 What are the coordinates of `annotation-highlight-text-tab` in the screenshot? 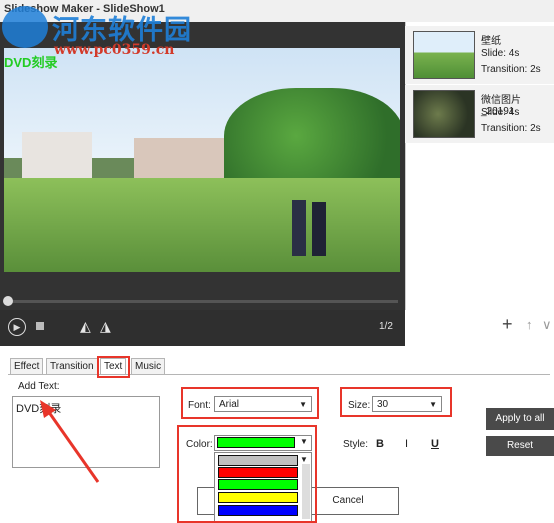 It's located at (113, 367).